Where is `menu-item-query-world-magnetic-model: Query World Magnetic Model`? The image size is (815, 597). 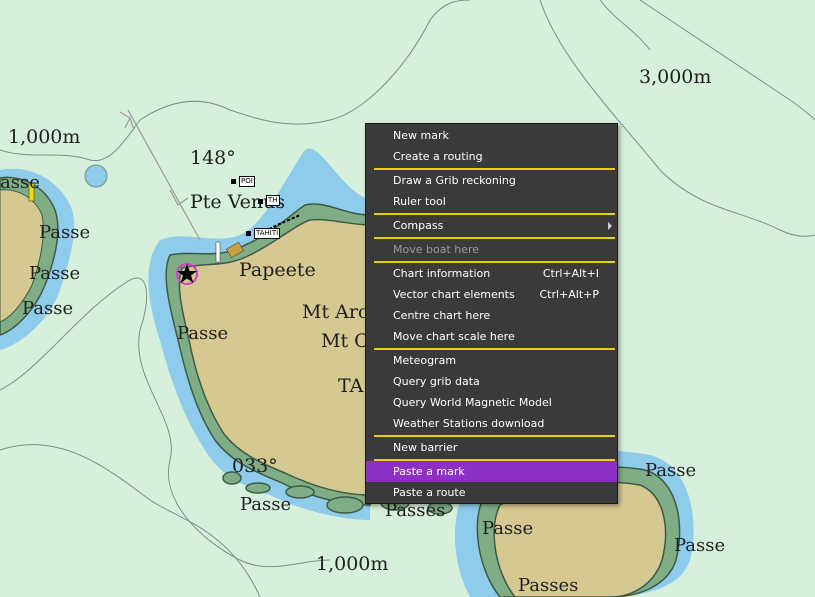
menu-item-query-world-magnetic-model: Query World Magnetic Model is located at coordinates (491, 402).